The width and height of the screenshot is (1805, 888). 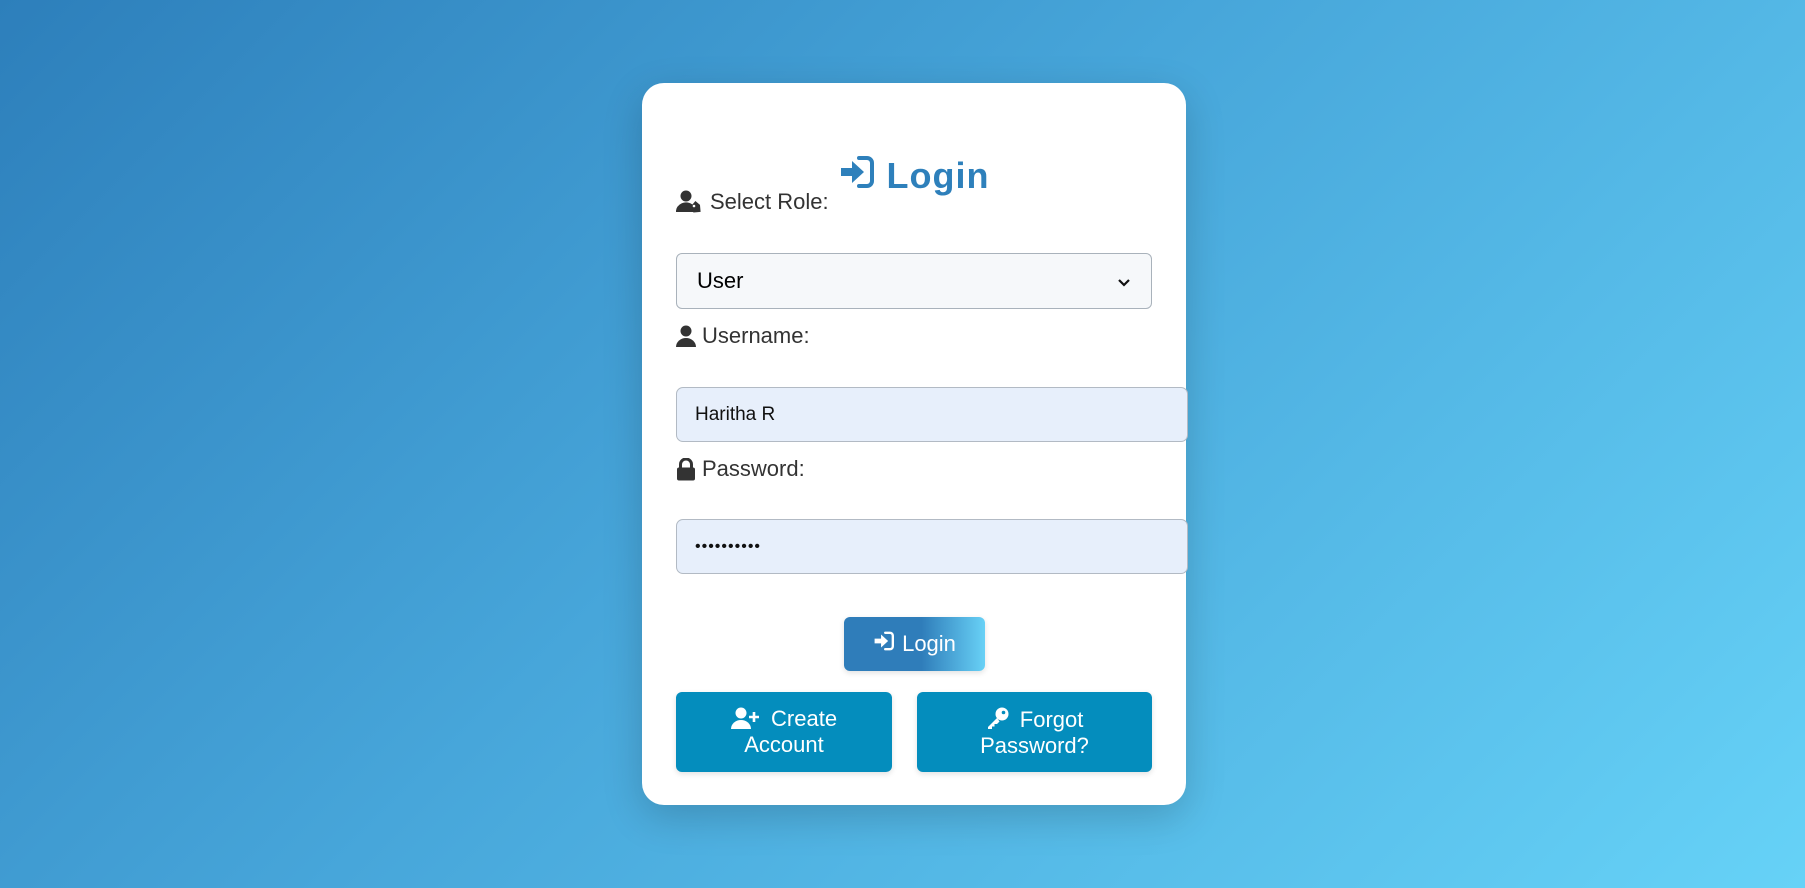 What do you see at coordinates (1003, 719) in the screenshot?
I see `key-icon` at bounding box center [1003, 719].